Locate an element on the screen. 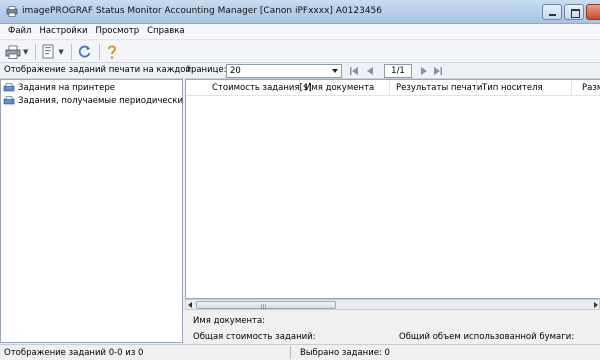 Image resolution: width=600 pixels, height=360 pixels. help-icon is located at coordinates (111, 51).